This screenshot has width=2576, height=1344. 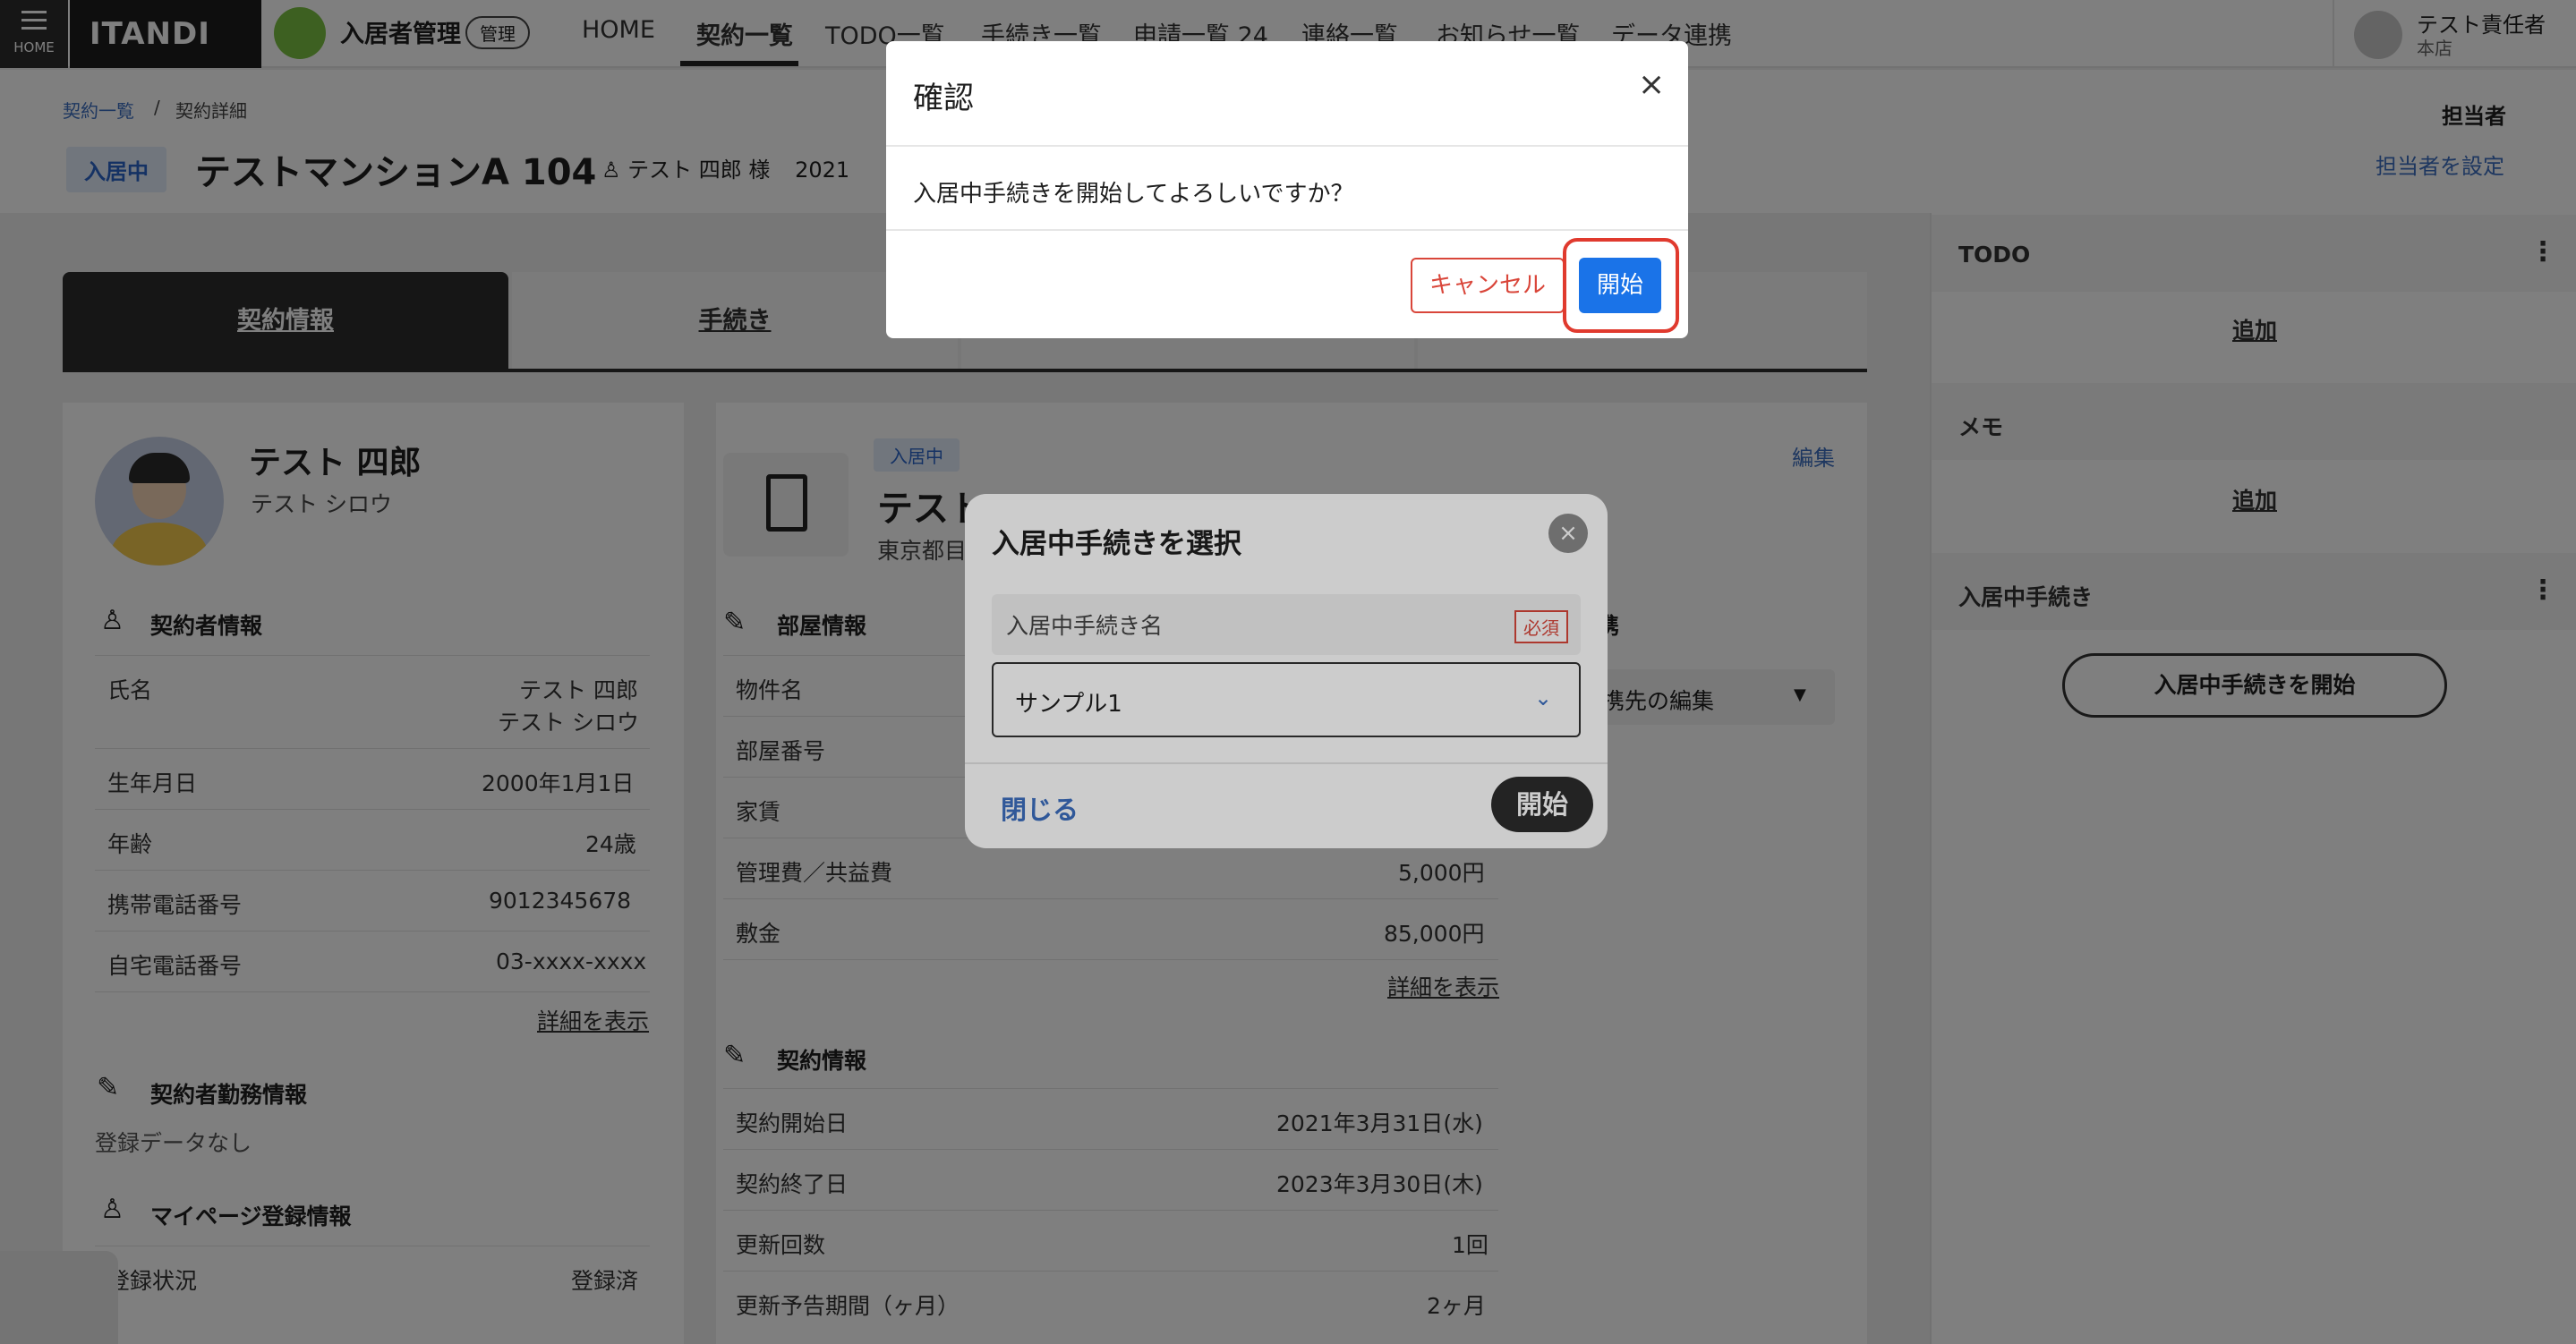 I want to click on cancel-button: キャンセル, so click(x=1488, y=285).